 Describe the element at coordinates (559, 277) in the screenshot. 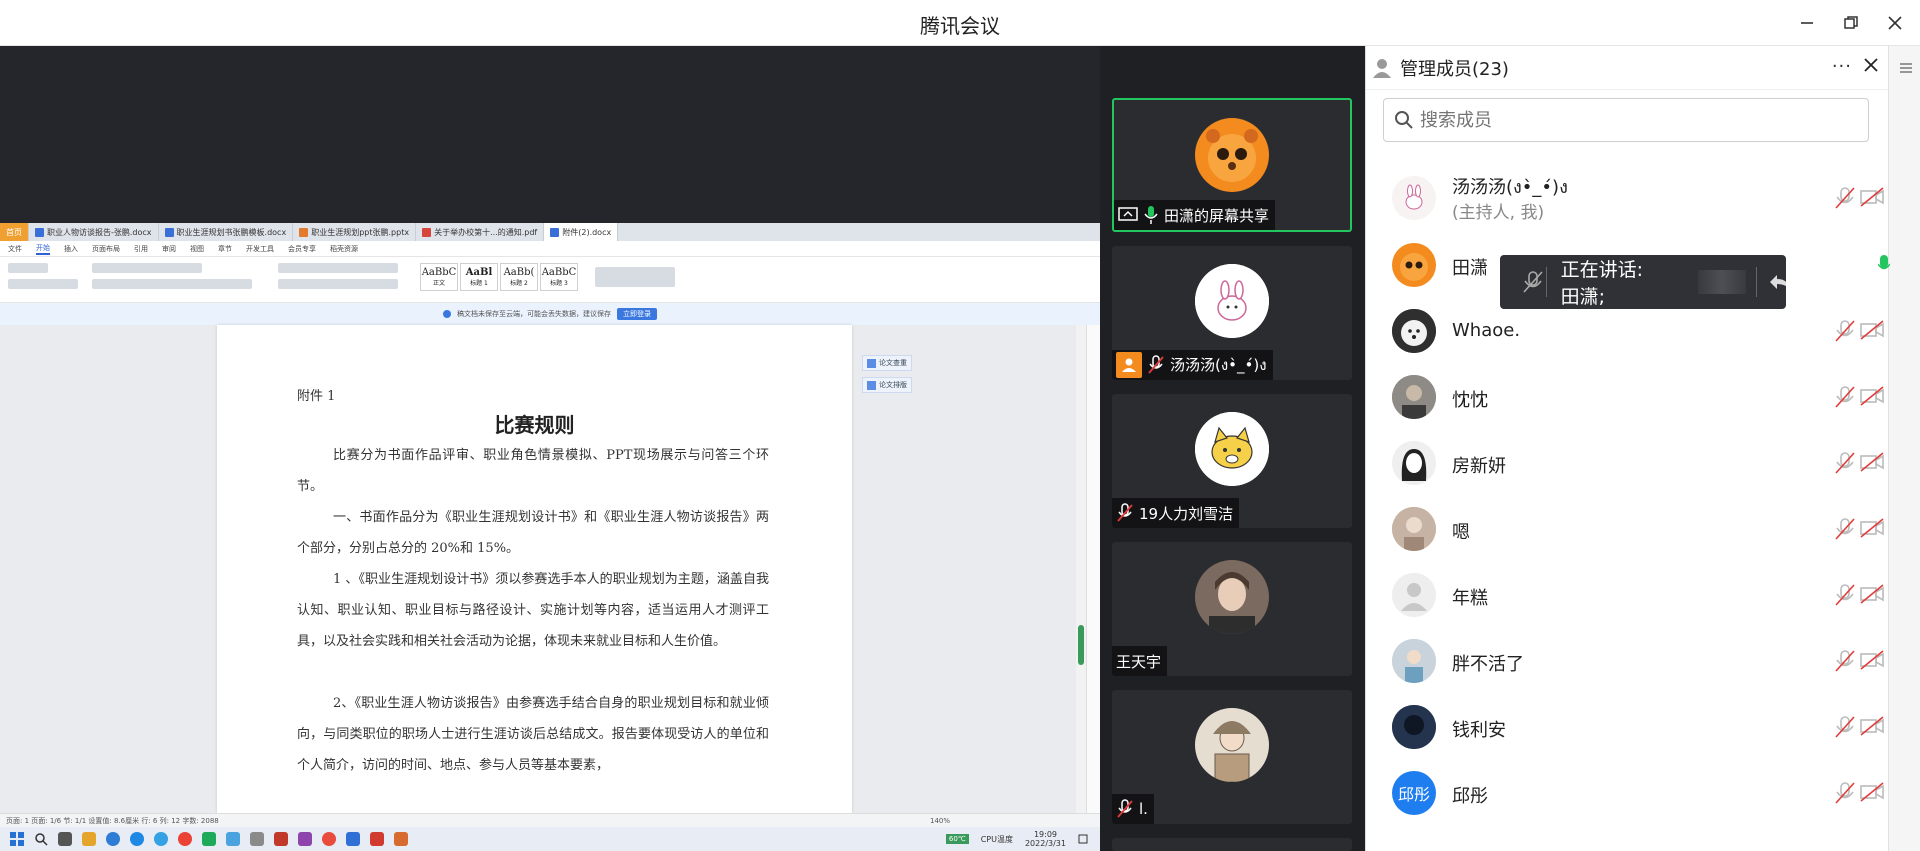

I see `style-heading-3: AaBbC 标题 3` at that location.